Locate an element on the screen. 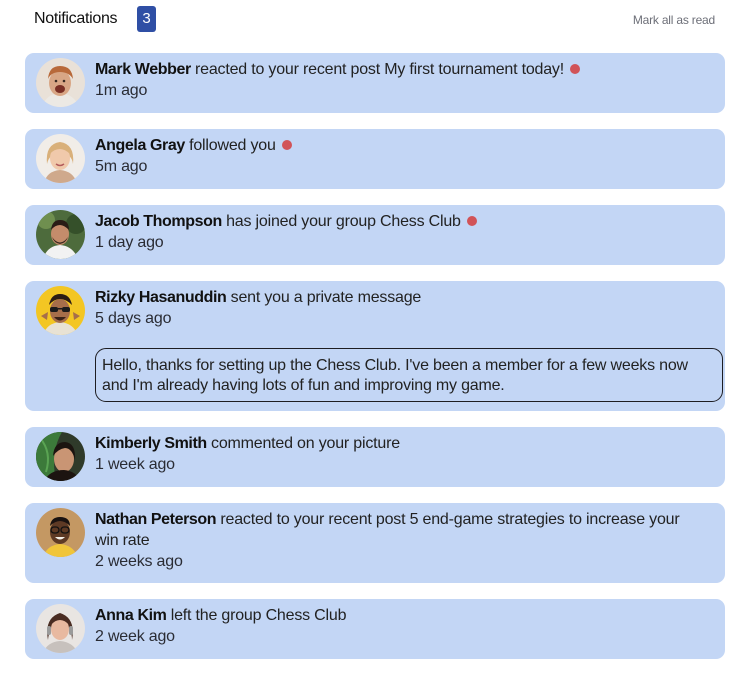  user-name: Angela Gray is located at coordinates (140, 145).